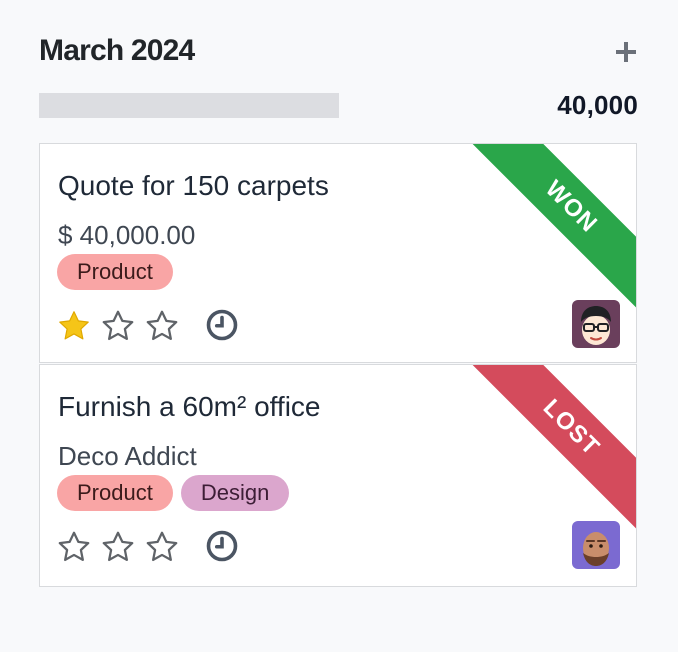  Describe the element at coordinates (173, 493) in the screenshot. I see `tag-list: Product Design` at that location.